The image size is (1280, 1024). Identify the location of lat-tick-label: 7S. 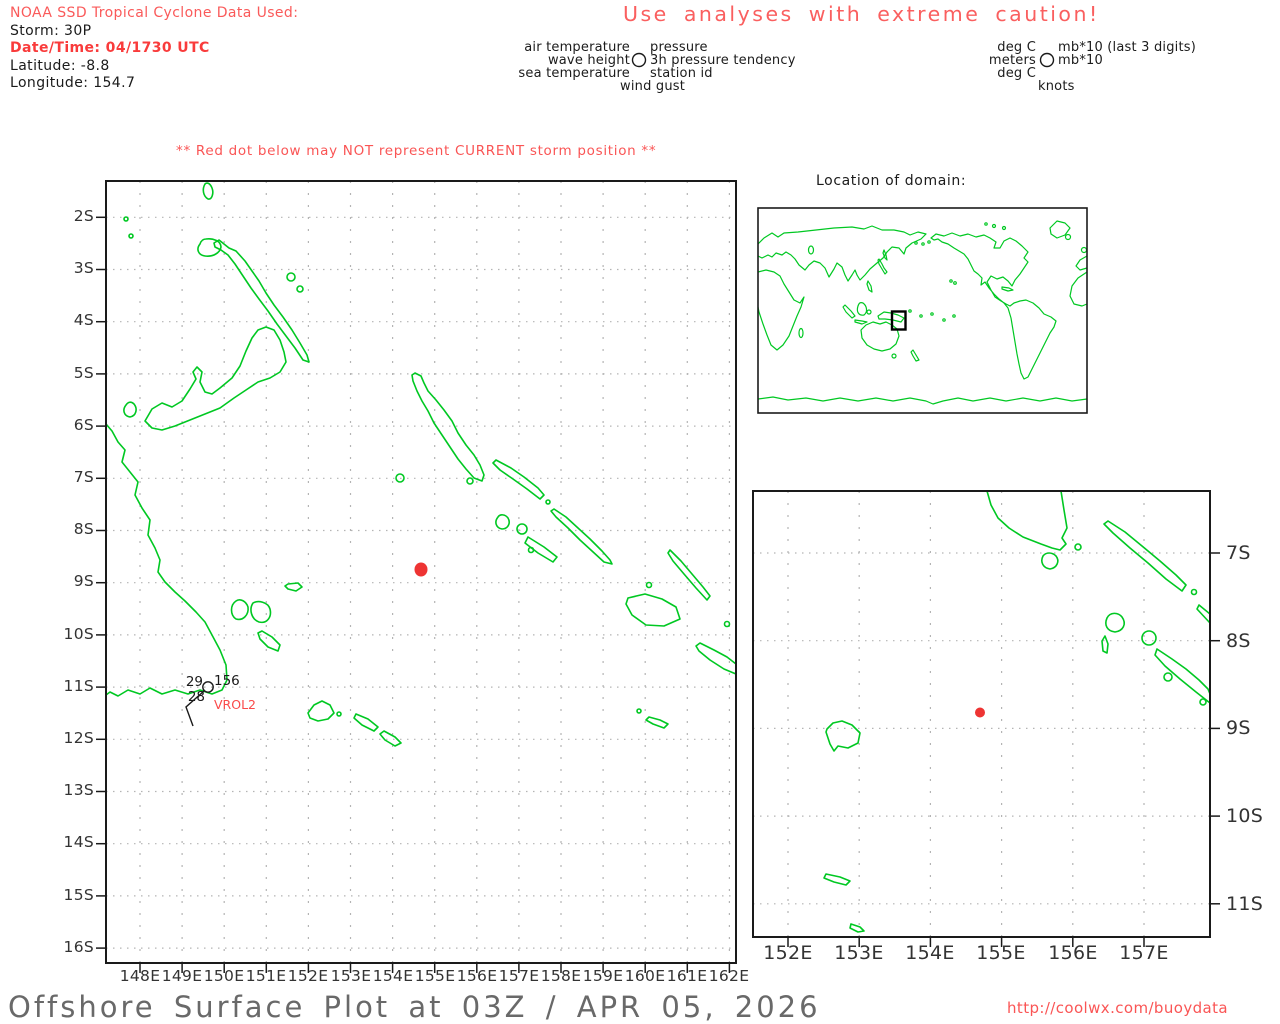
(83, 477).